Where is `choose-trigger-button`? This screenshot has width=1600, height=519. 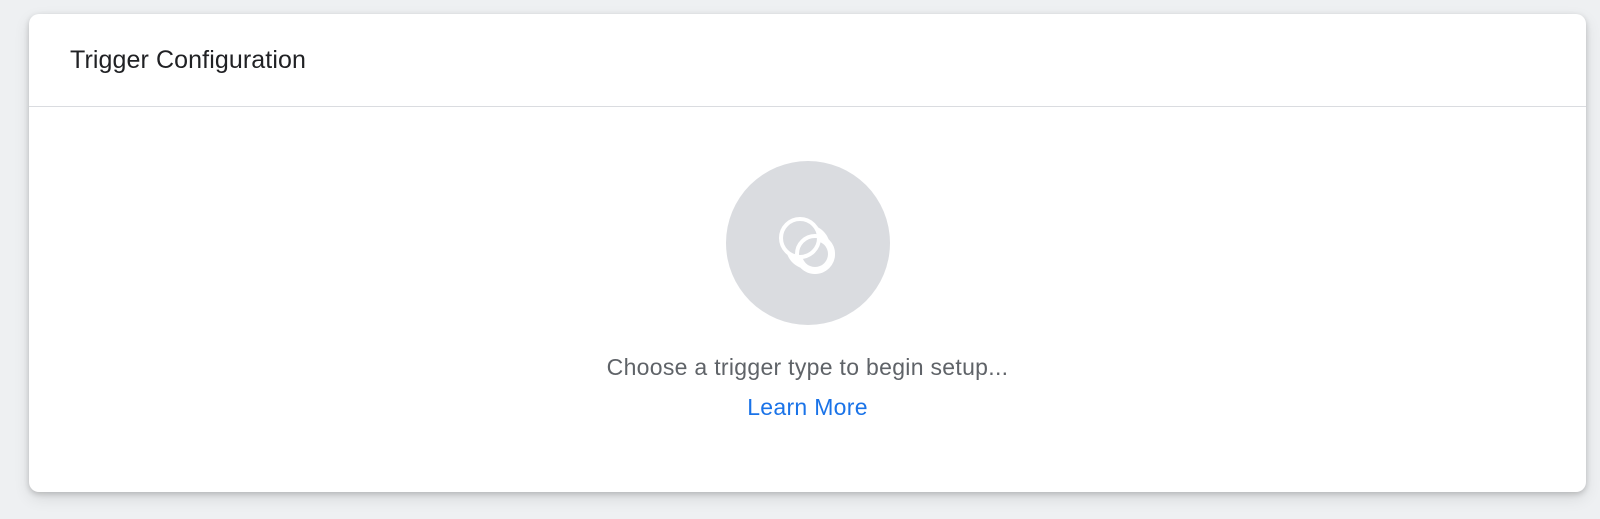 choose-trigger-button is located at coordinates (808, 243).